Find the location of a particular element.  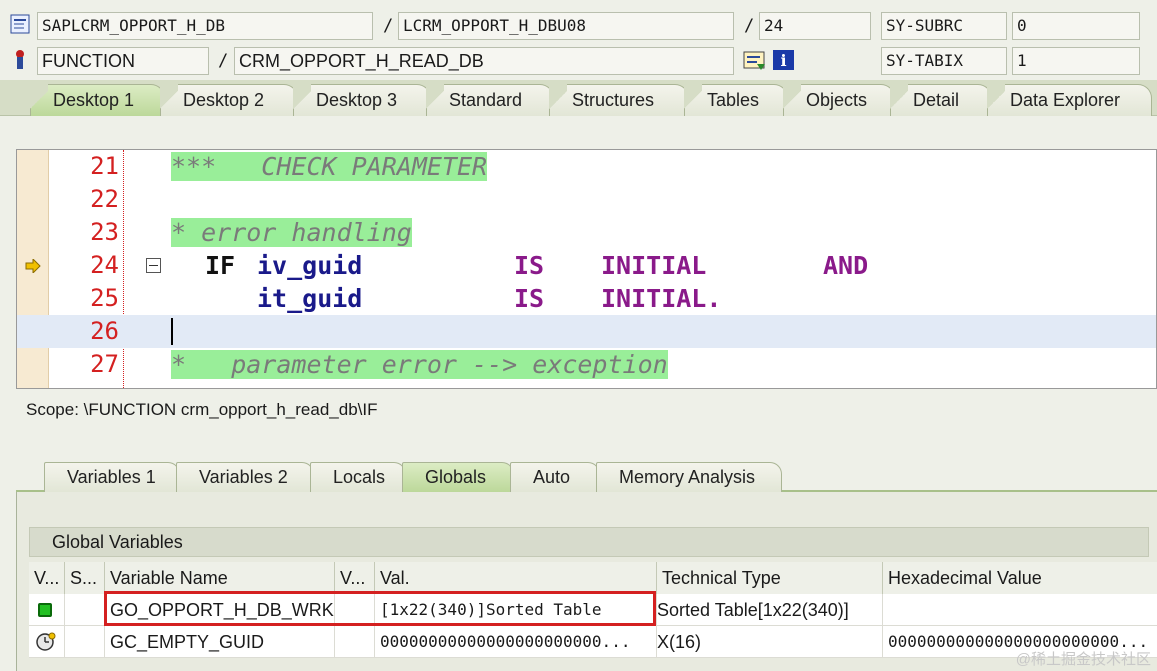

comment: * parameter error --> exception is located at coordinates (419, 364).